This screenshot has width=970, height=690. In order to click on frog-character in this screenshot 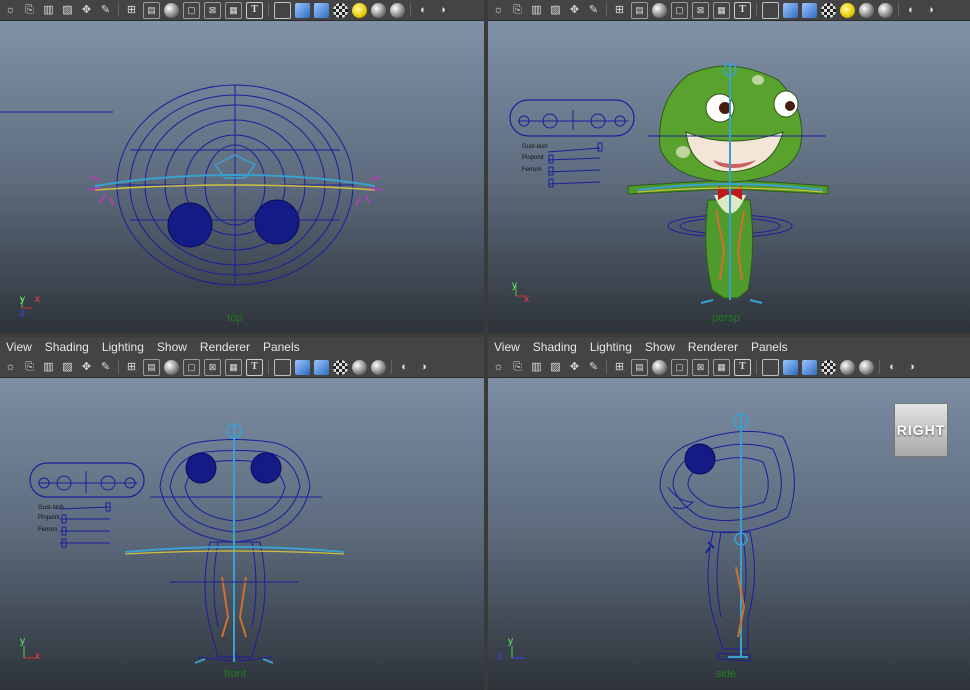, I will do `click(728, 183)`.